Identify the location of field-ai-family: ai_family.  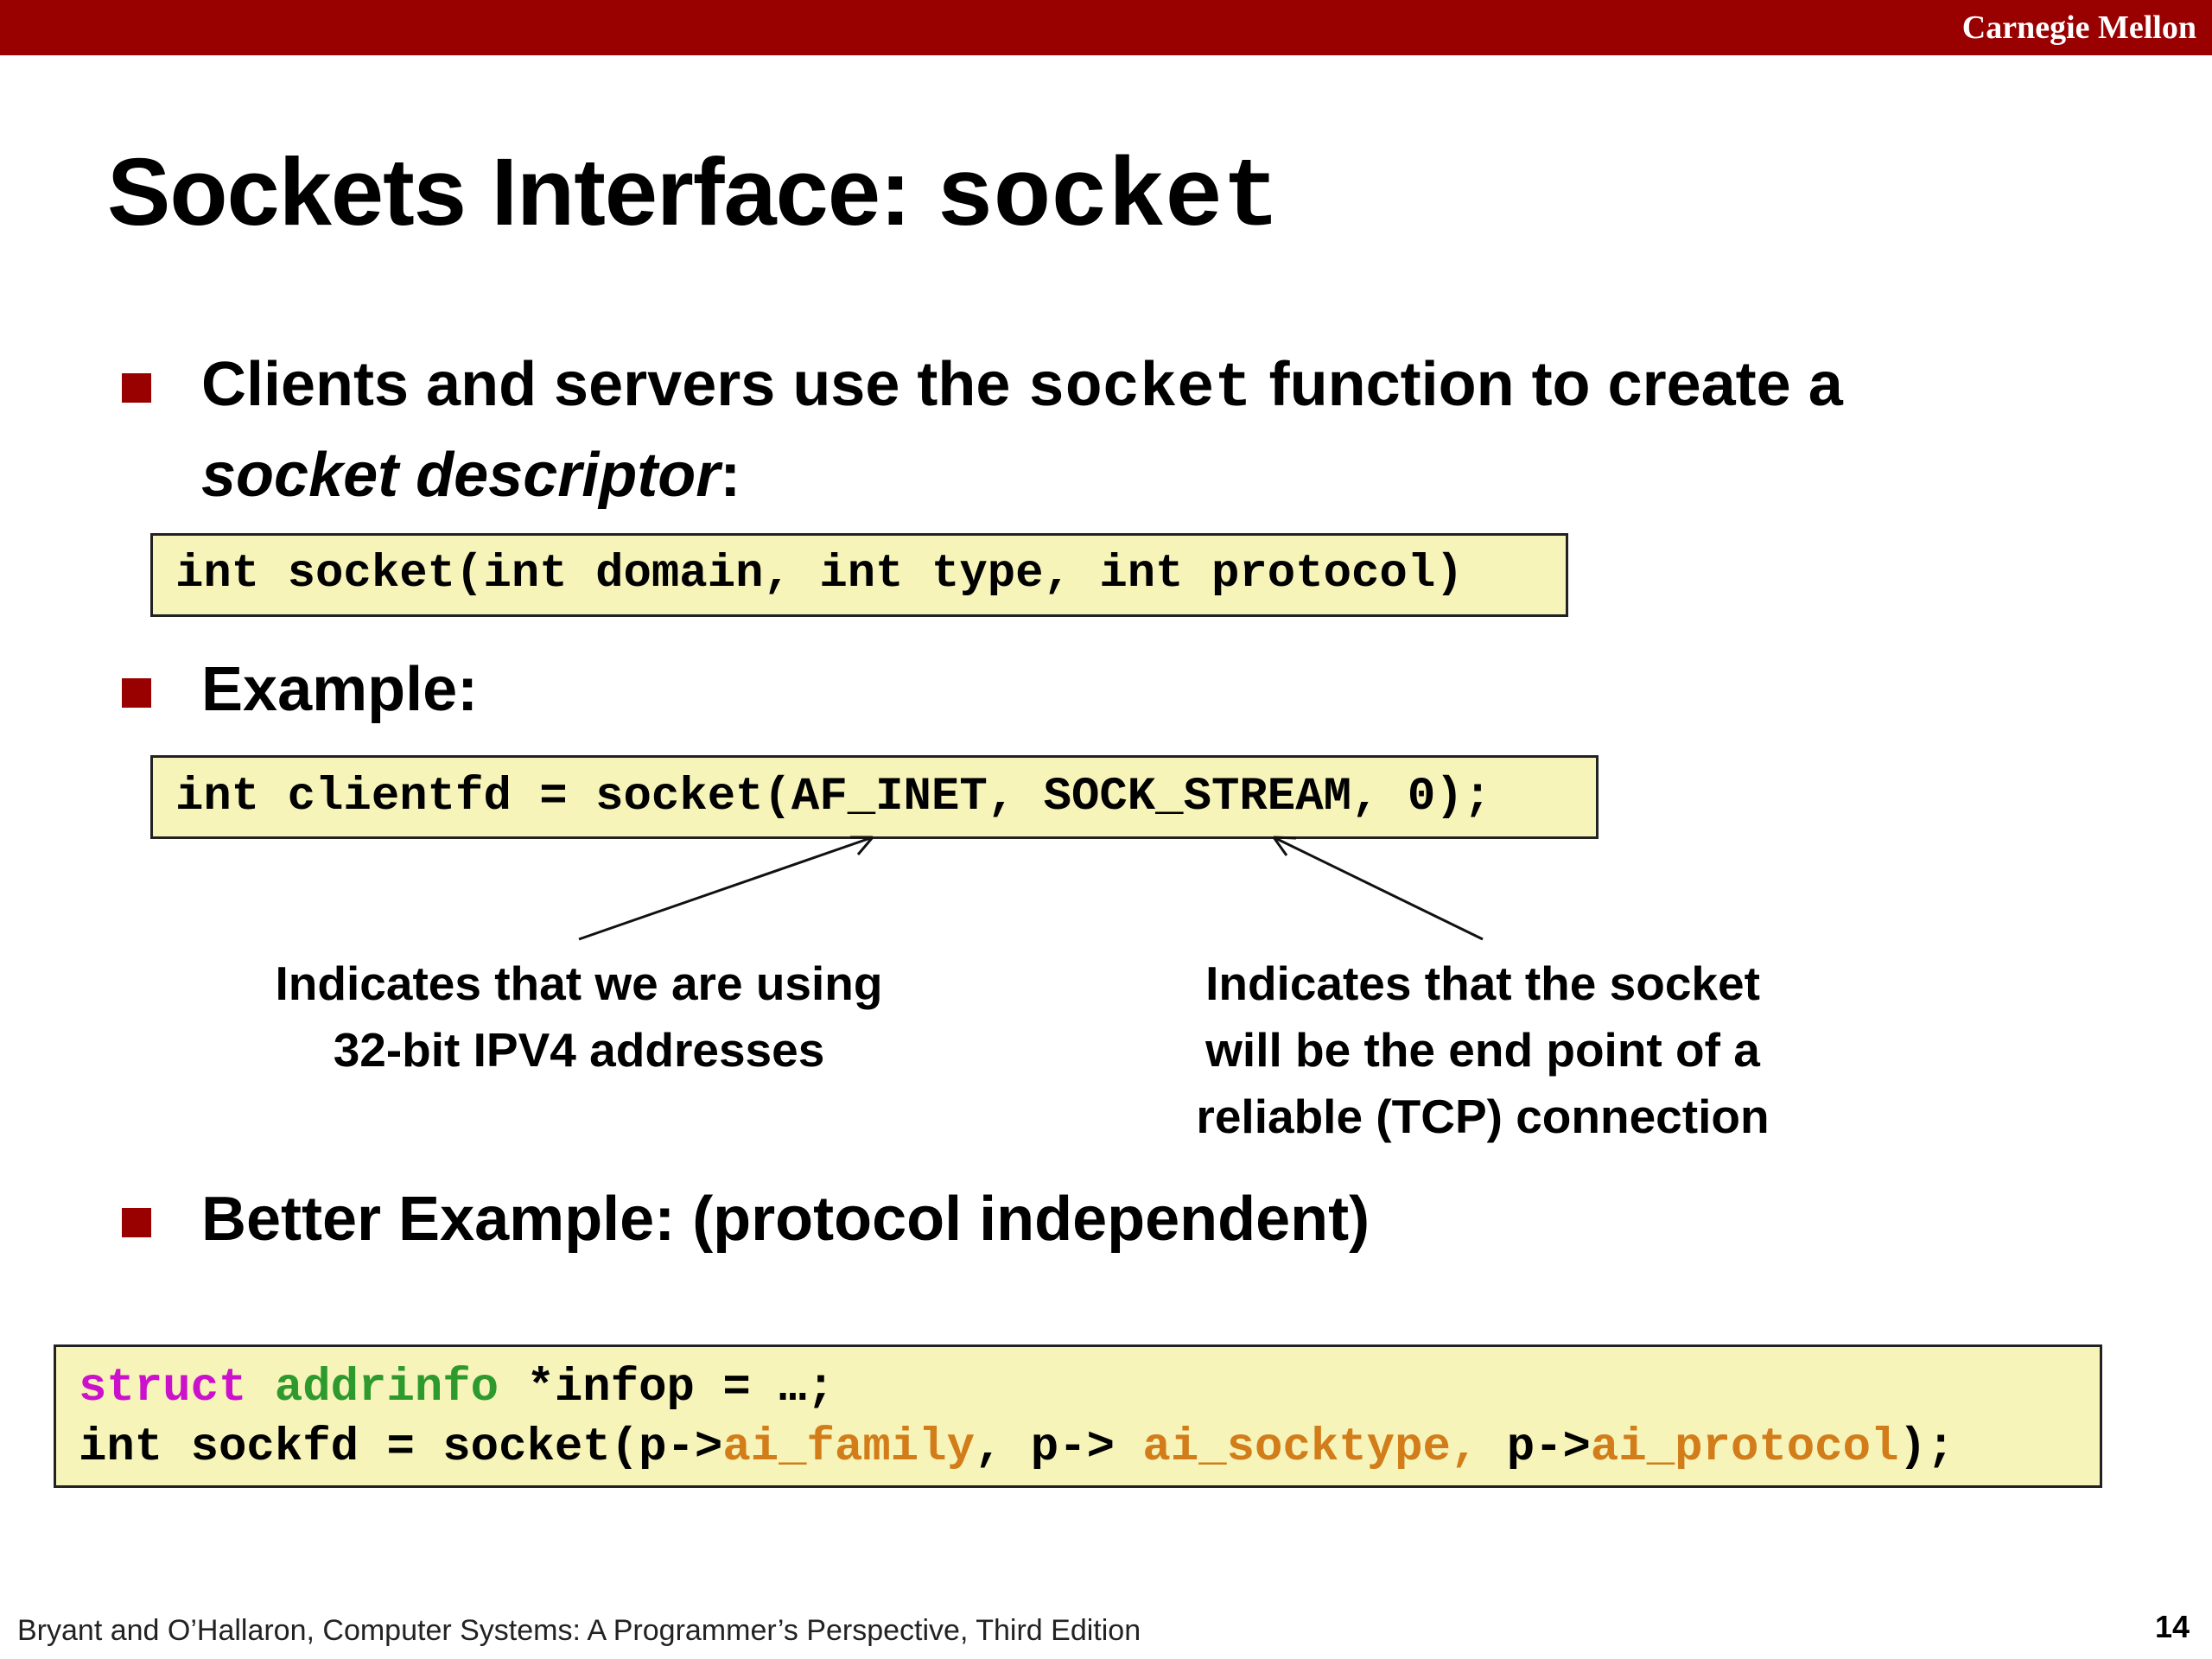
(848, 1447).